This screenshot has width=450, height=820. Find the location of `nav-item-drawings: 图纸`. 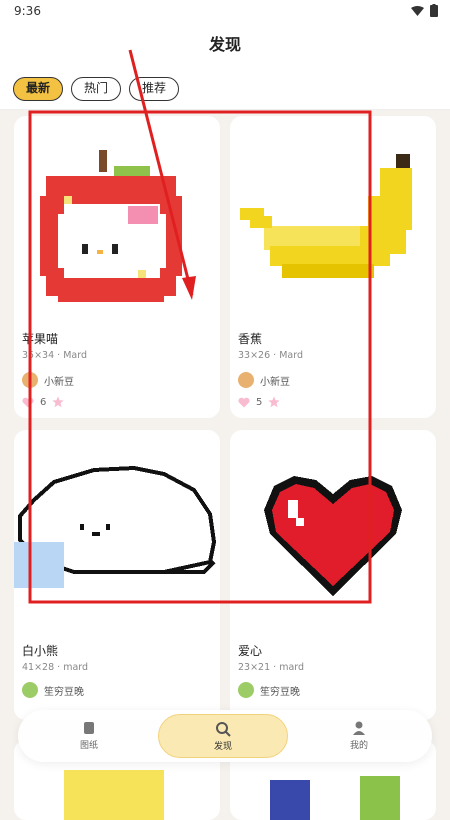

nav-item-drawings: 图纸 is located at coordinates (89, 736).